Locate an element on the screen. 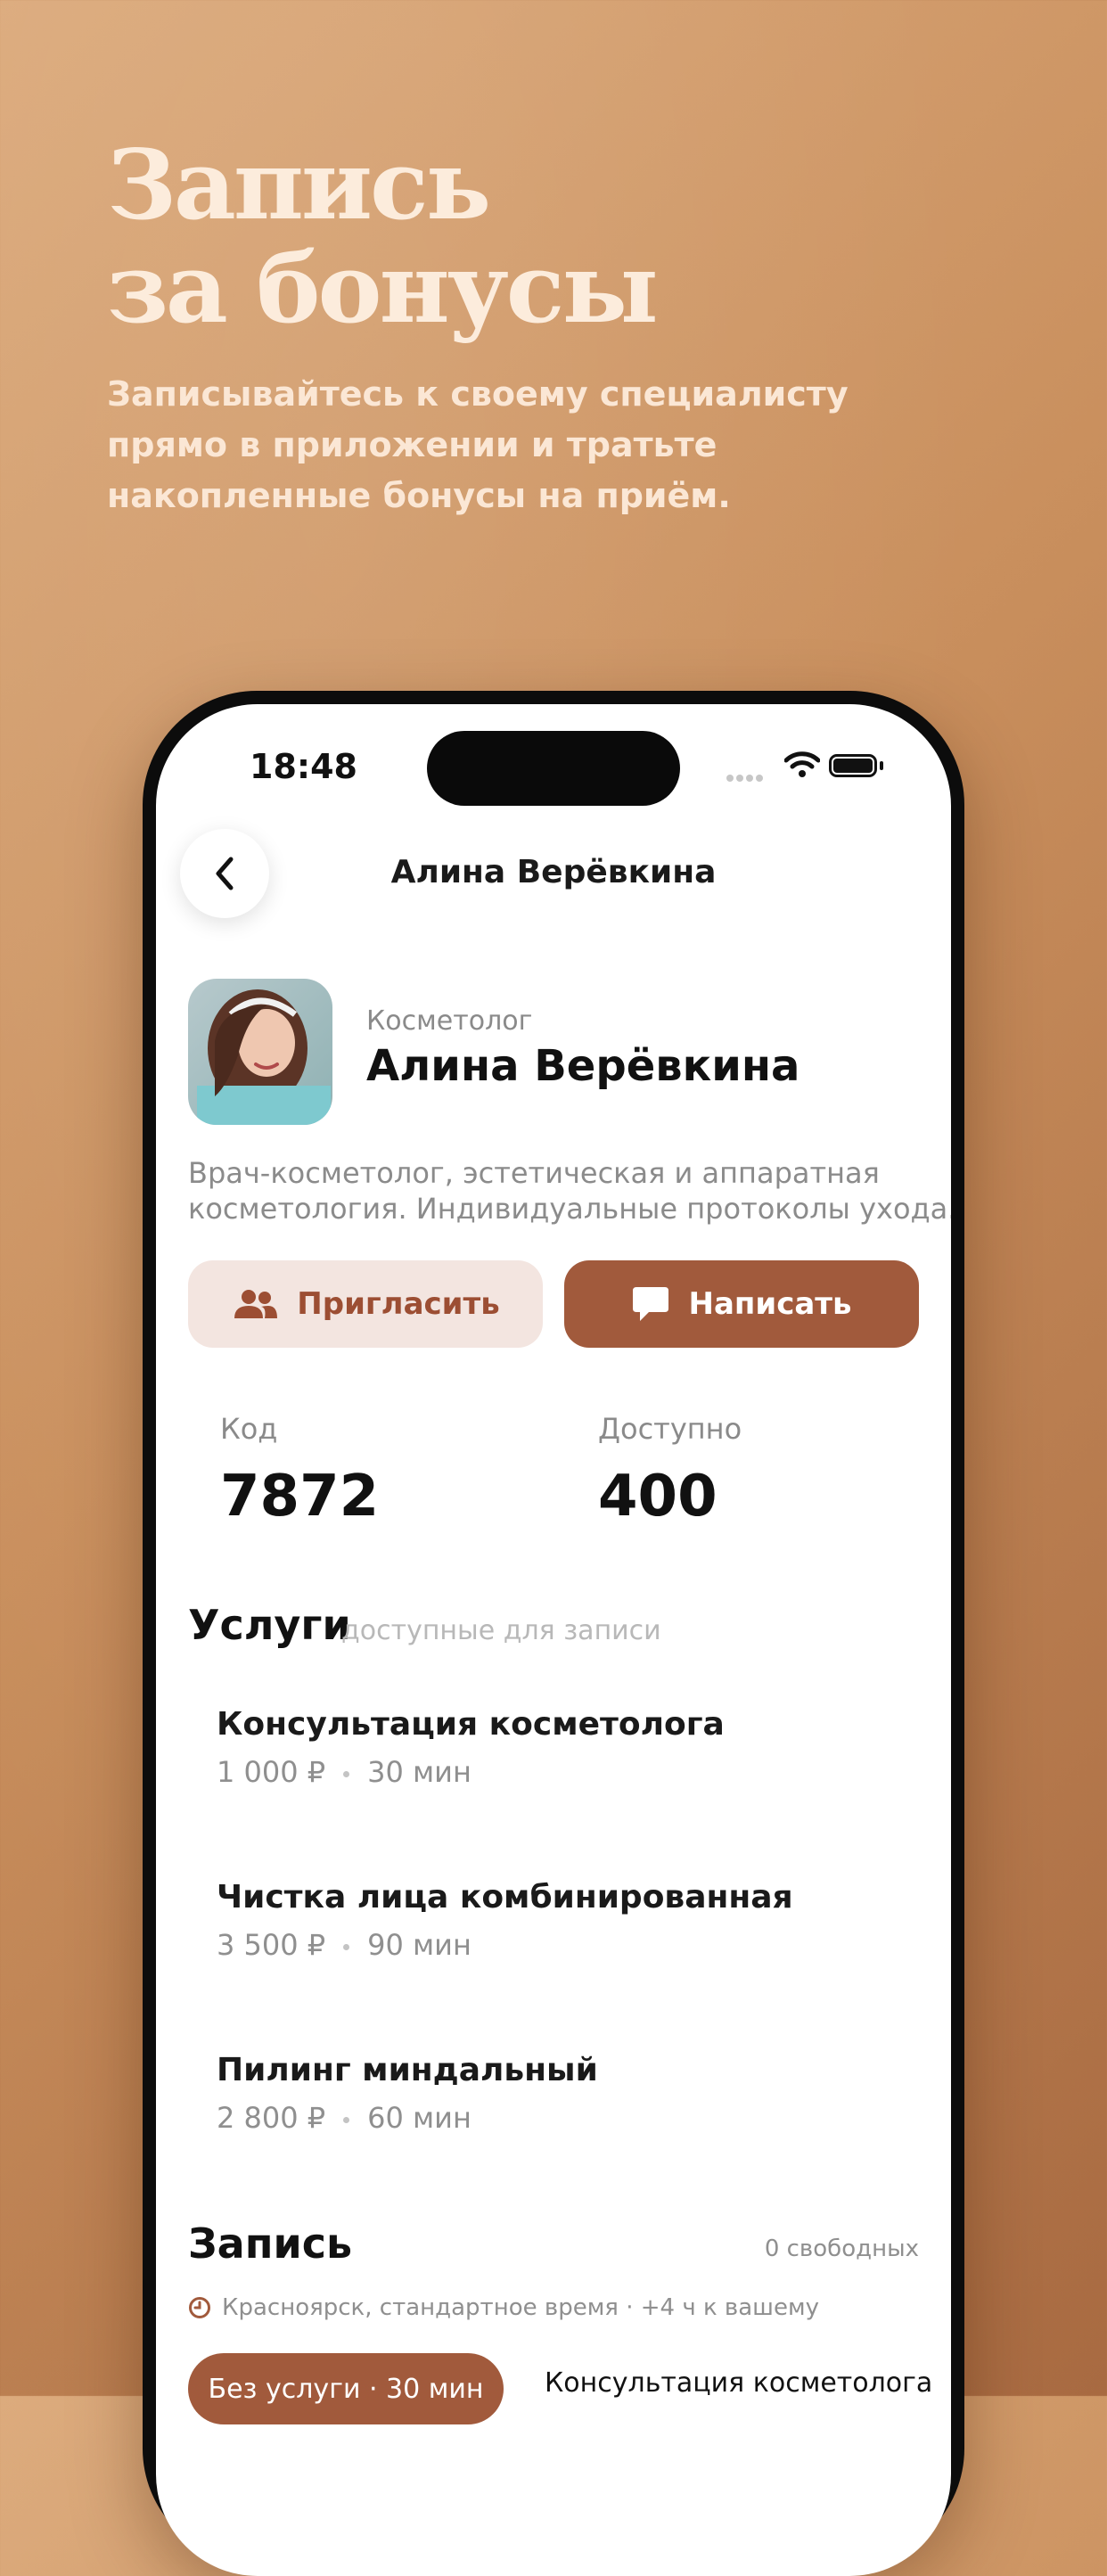 The width and height of the screenshot is (1107, 2576). service-chip-active: Без услуги · 30 мин is located at coordinates (346, 2388).